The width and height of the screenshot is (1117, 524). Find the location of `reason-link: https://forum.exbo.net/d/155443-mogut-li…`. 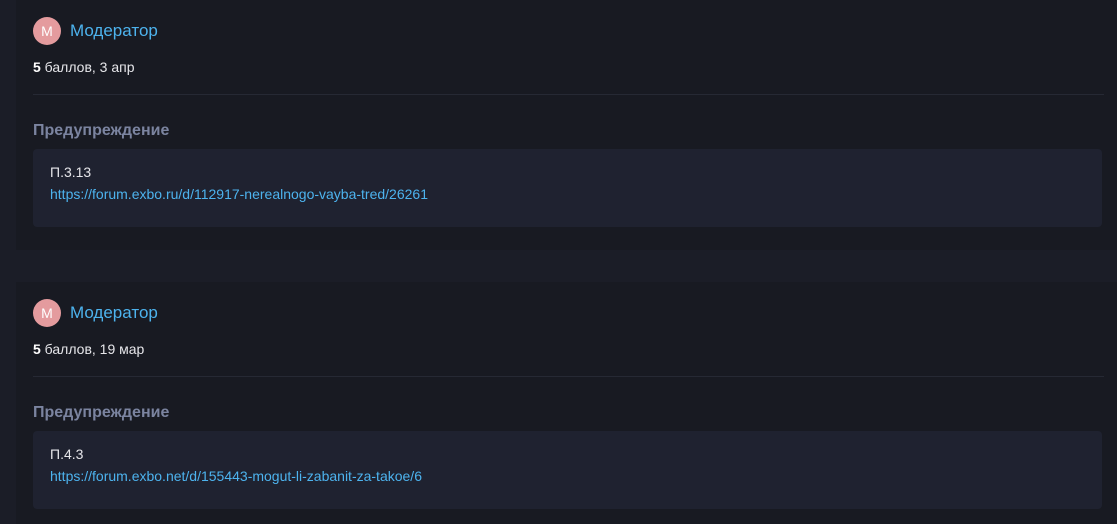

reason-link: https://forum.exbo.net/d/155443-mogut-li… is located at coordinates (236, 476).